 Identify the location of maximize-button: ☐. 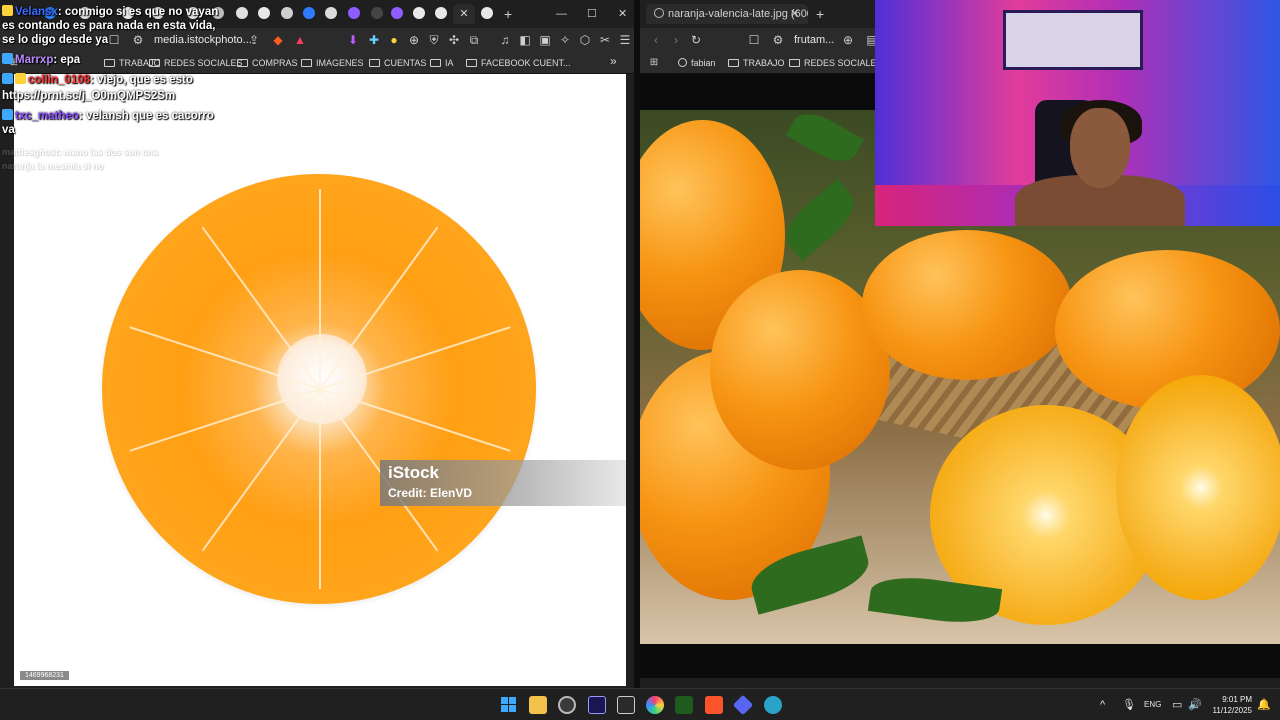
(594, 14).